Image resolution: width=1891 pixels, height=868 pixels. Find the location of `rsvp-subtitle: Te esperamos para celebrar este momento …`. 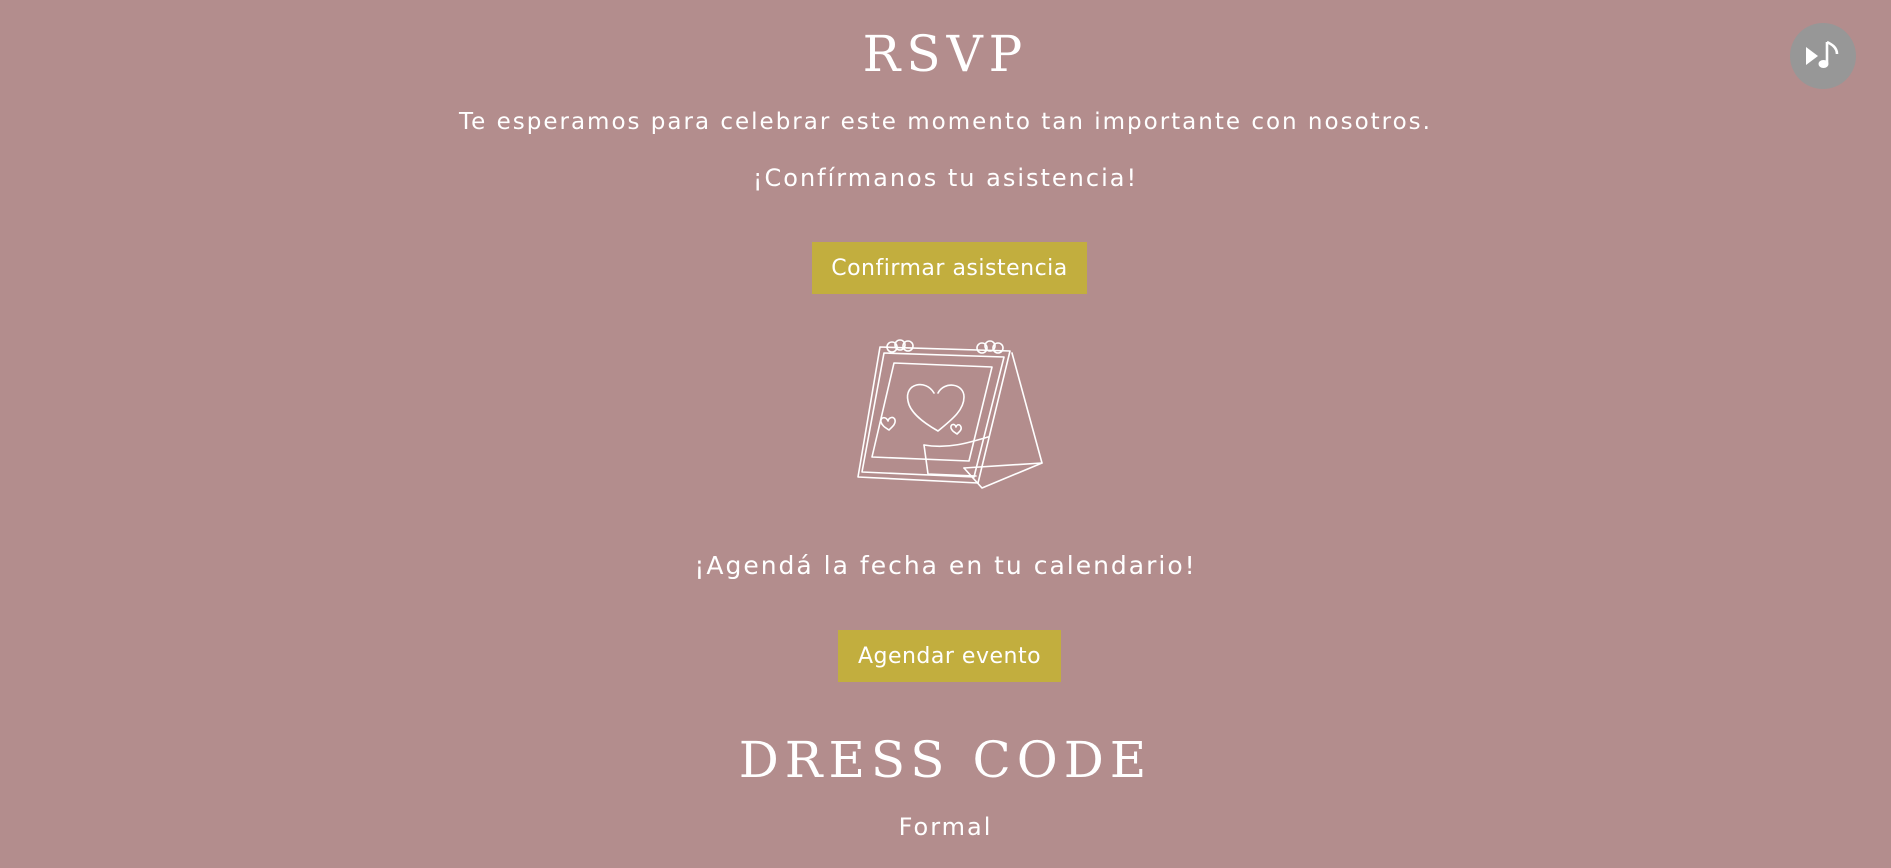

rsvp-subtitle: Te esperamos para celebrar este momento … is located at coordinates (945, 122).